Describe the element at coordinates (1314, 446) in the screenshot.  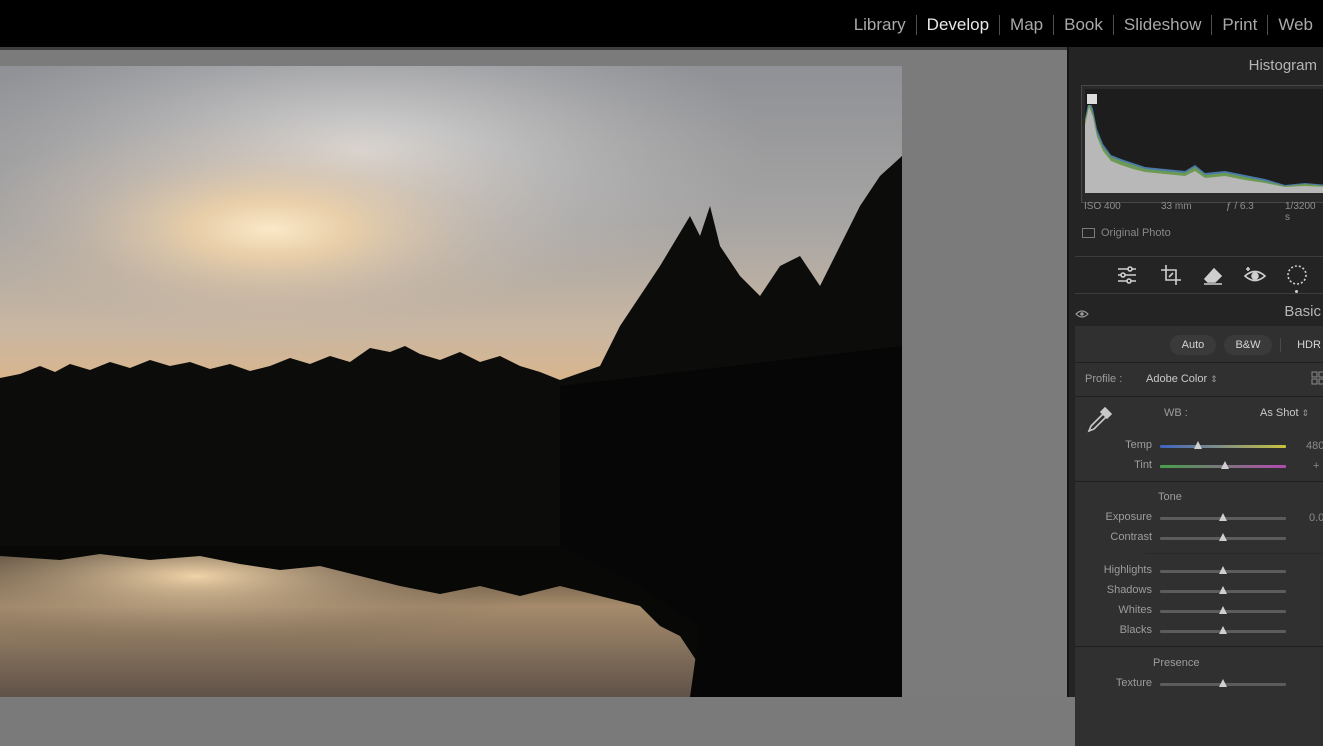
I see `temp-value: 480` at that location.